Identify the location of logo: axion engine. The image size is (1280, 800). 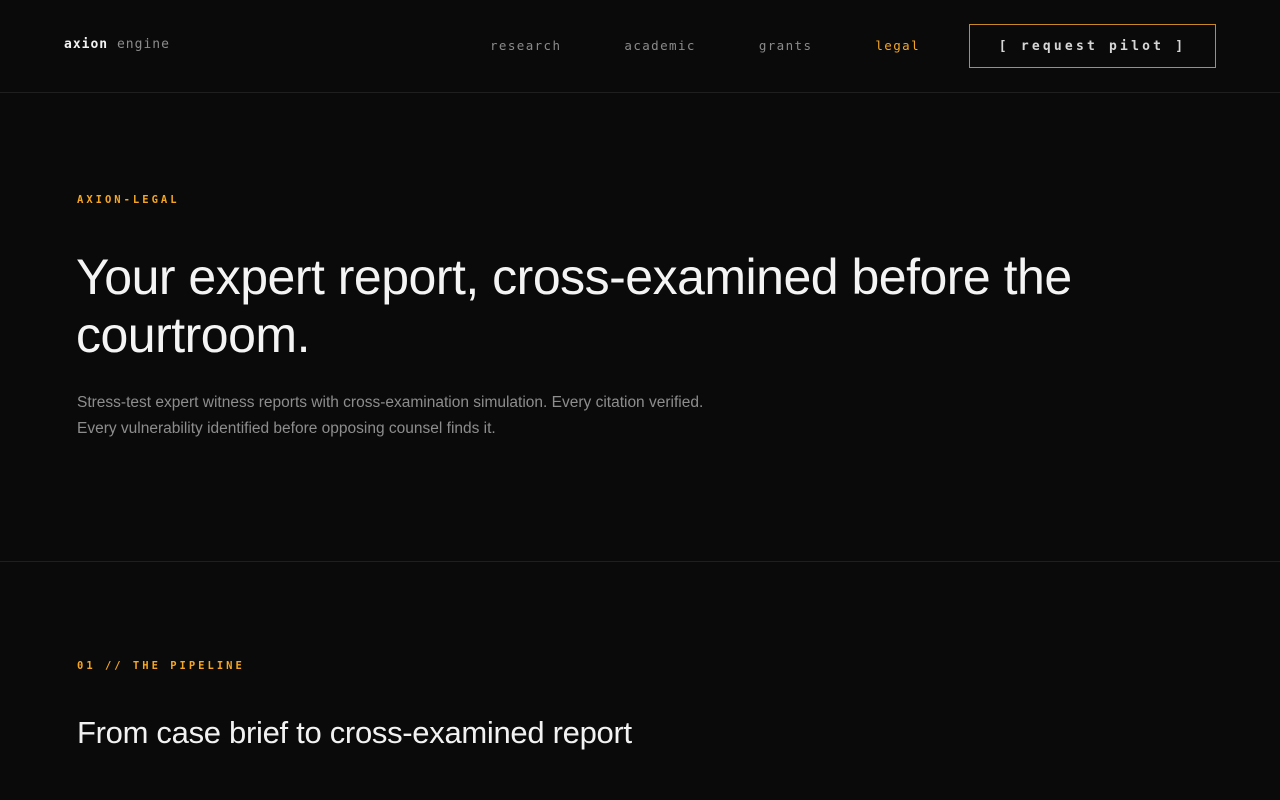
(117, 45).